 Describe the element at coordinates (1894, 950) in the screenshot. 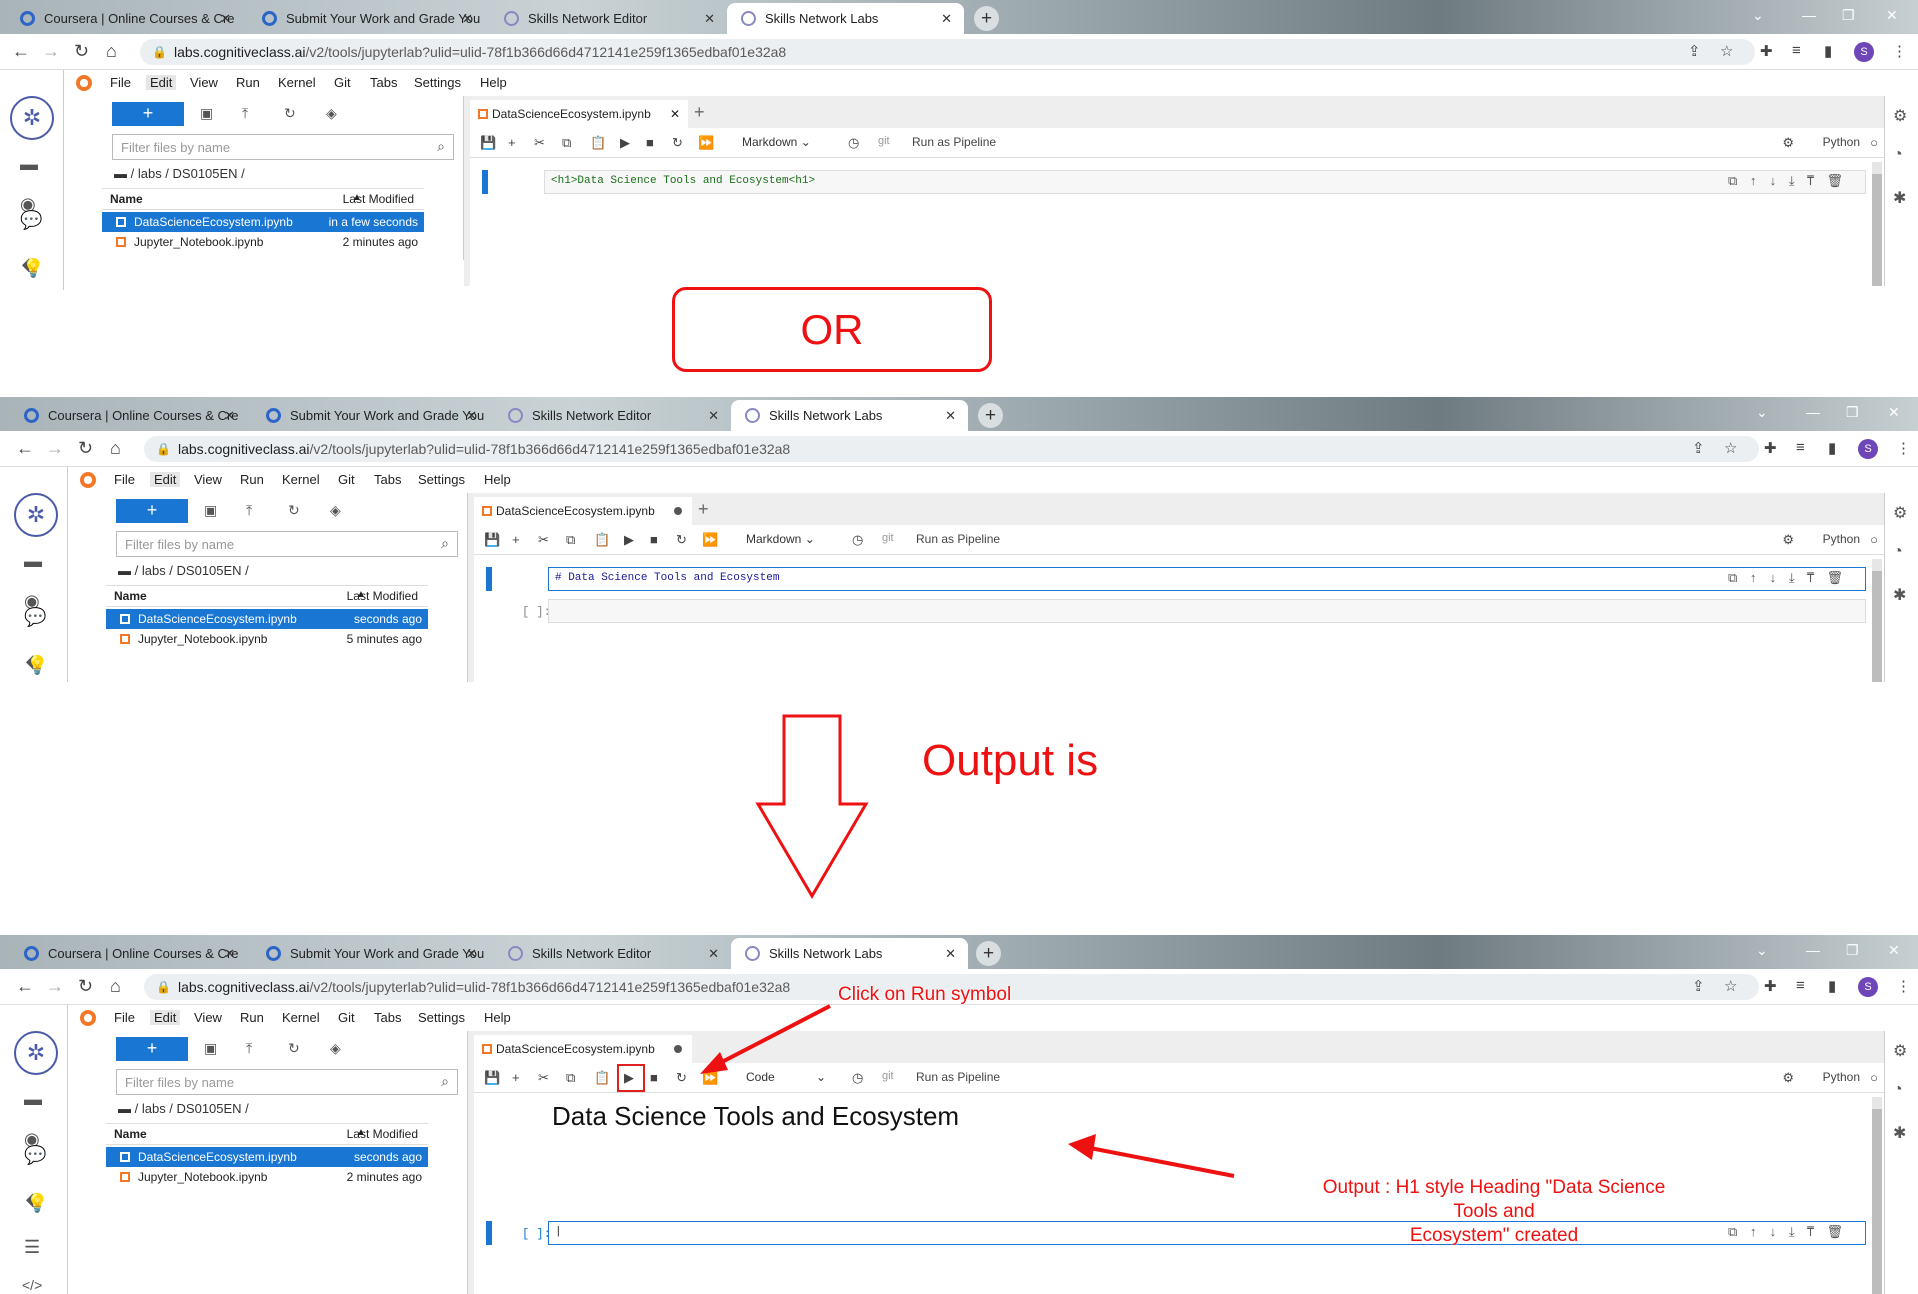

I see `close-window-icon: ✕` at that location.